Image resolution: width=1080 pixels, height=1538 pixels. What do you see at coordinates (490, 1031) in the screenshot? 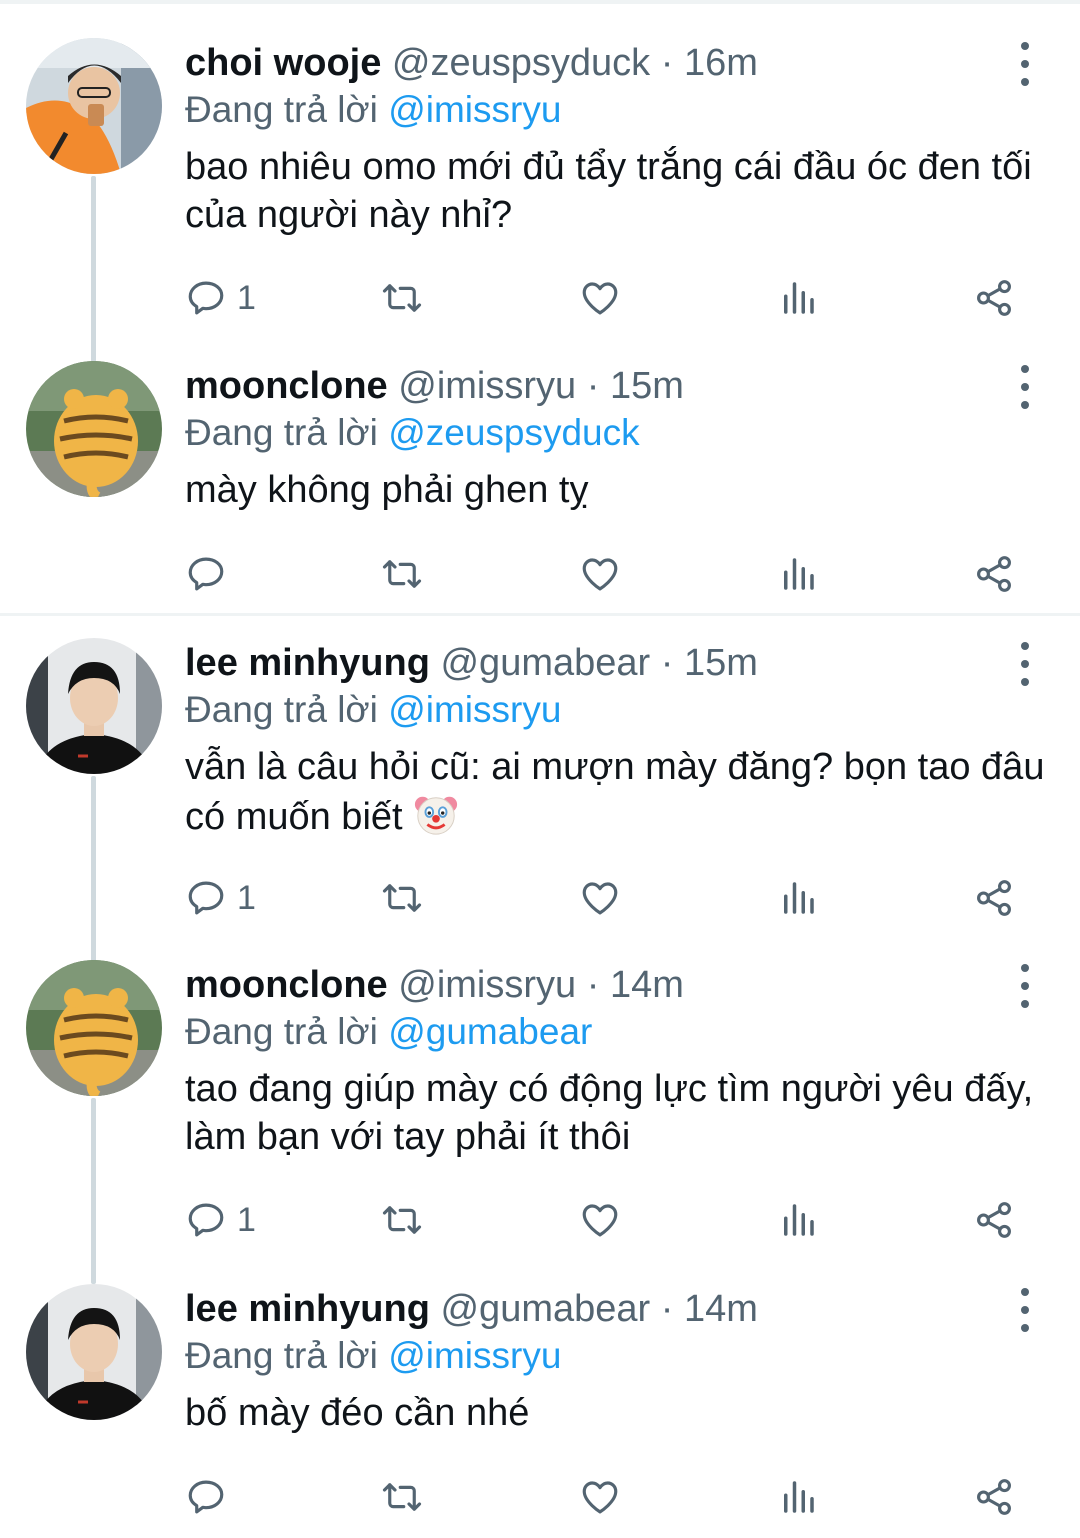
I see `mention-link: @gumabear` at bounding box center [490, 1031].